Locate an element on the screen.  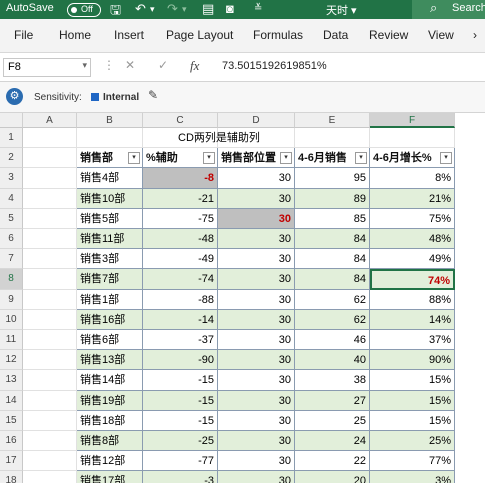
row-header-3: 3 is located at coordinates (11, 178).